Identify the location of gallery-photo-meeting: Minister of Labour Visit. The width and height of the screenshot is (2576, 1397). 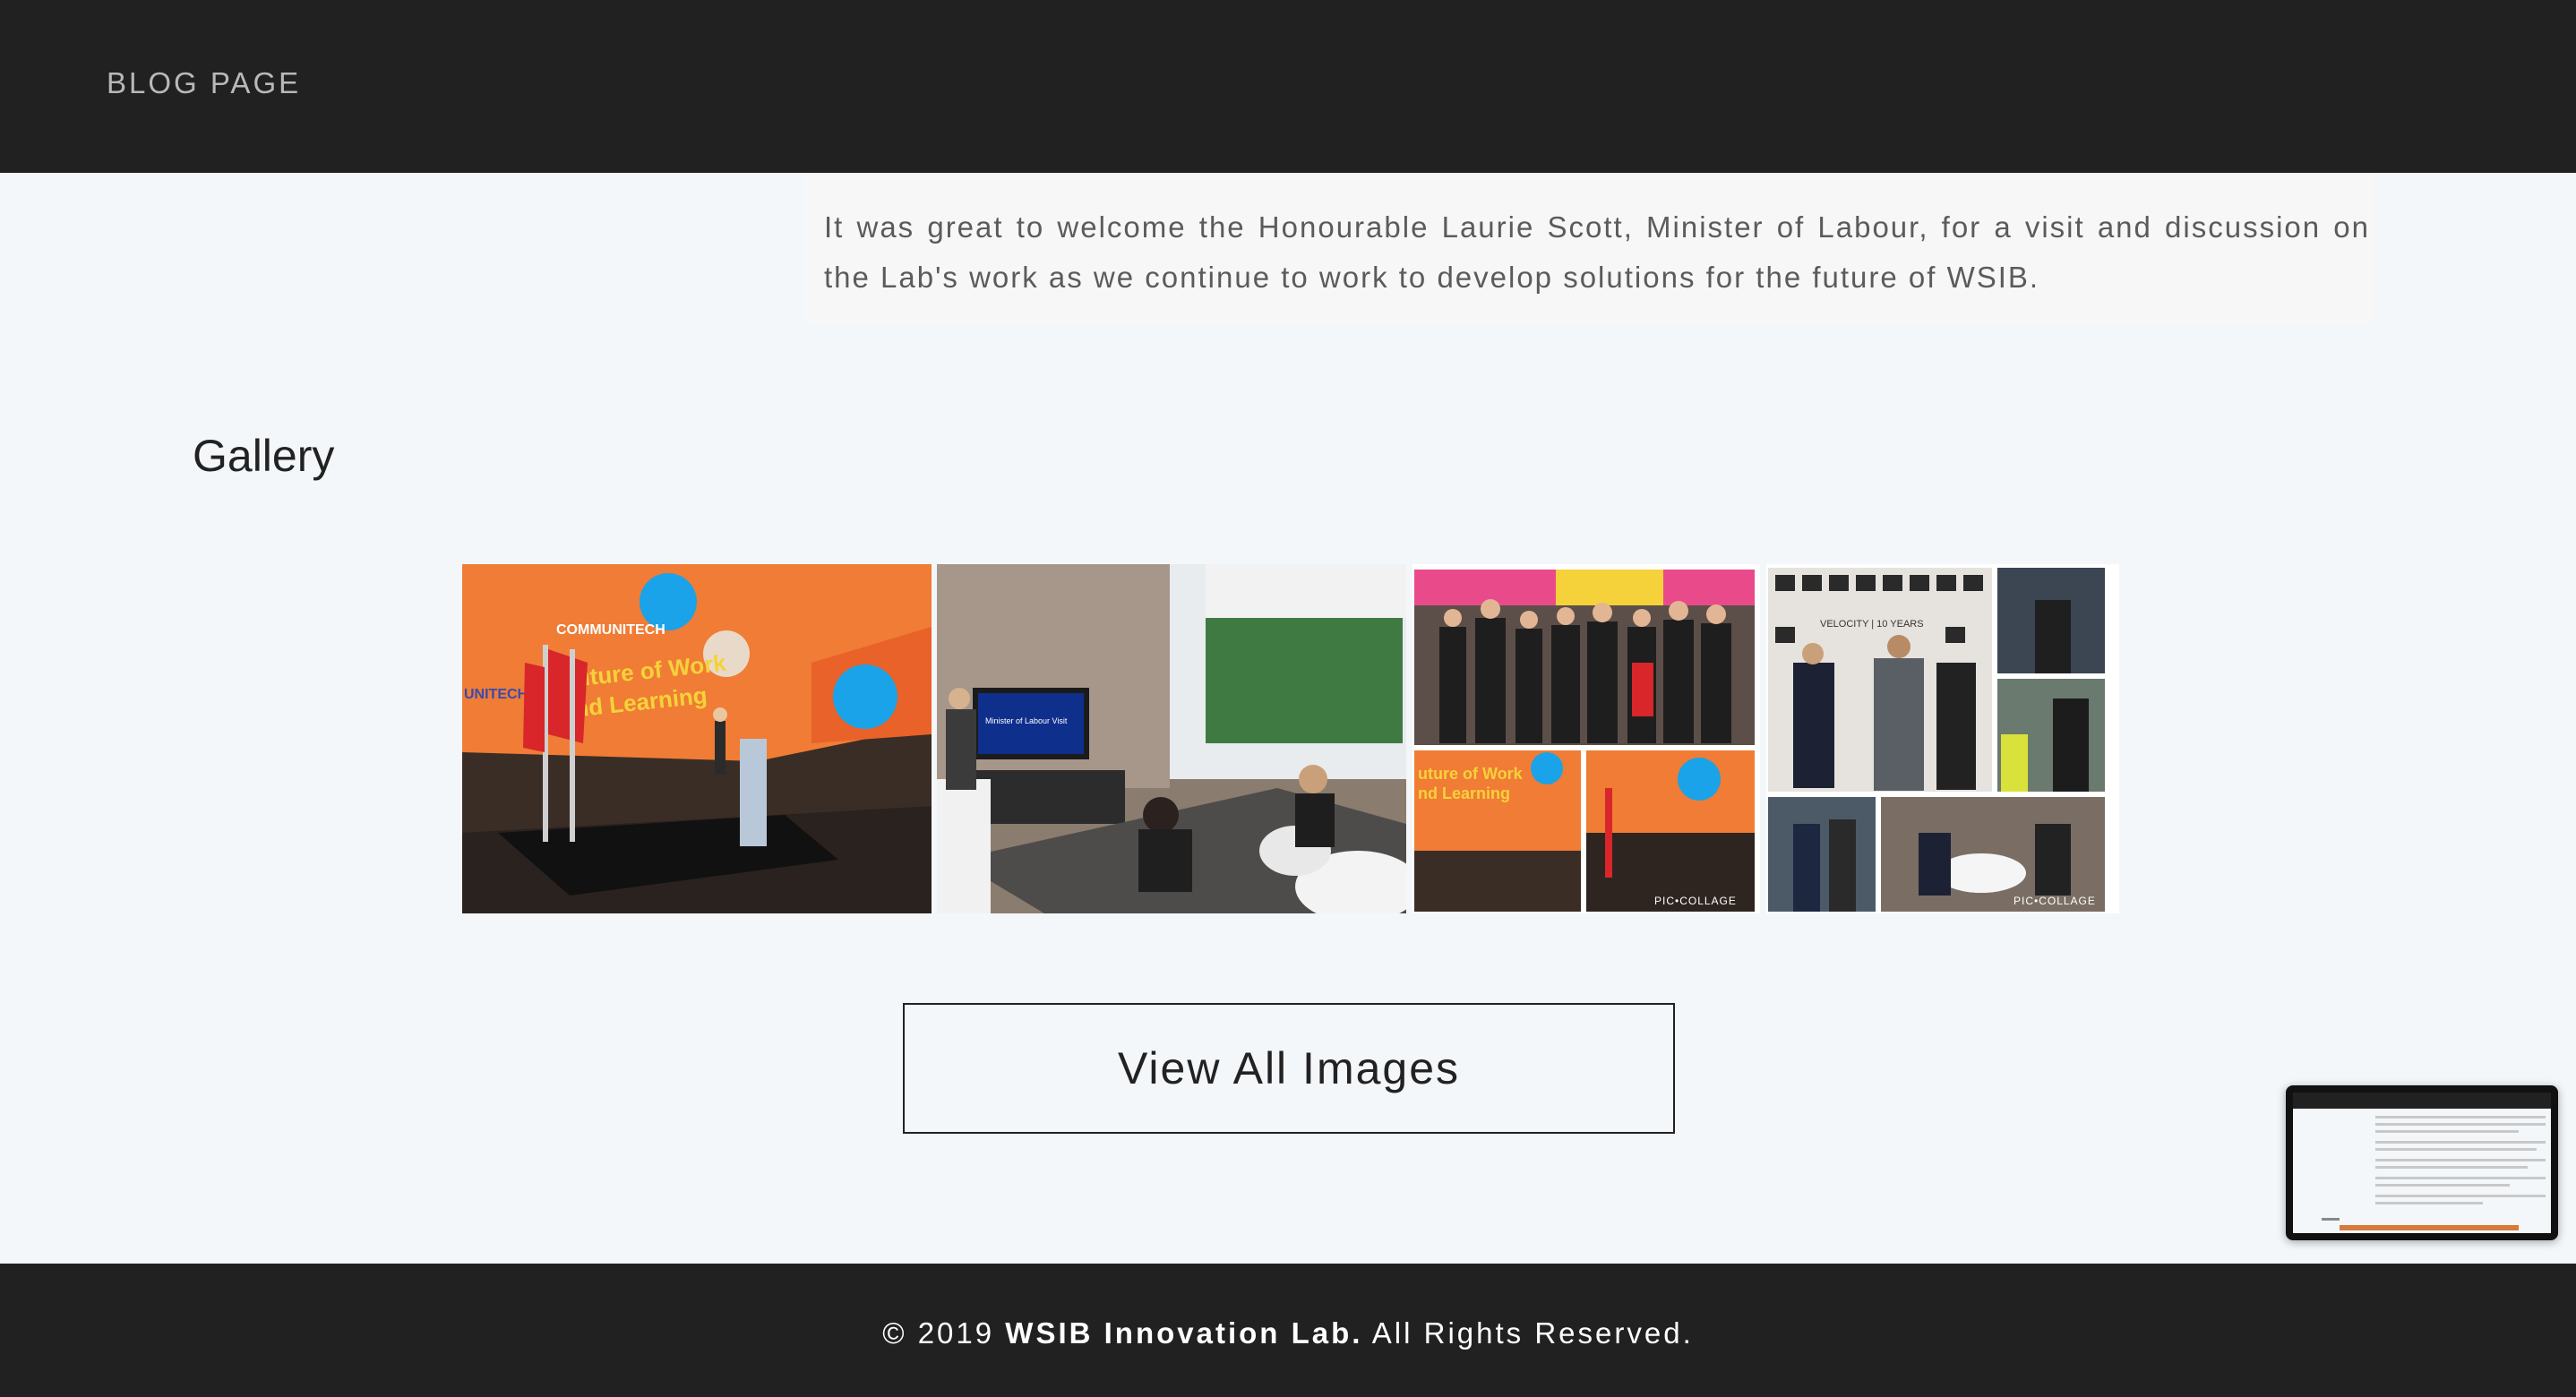
(1171, 738).